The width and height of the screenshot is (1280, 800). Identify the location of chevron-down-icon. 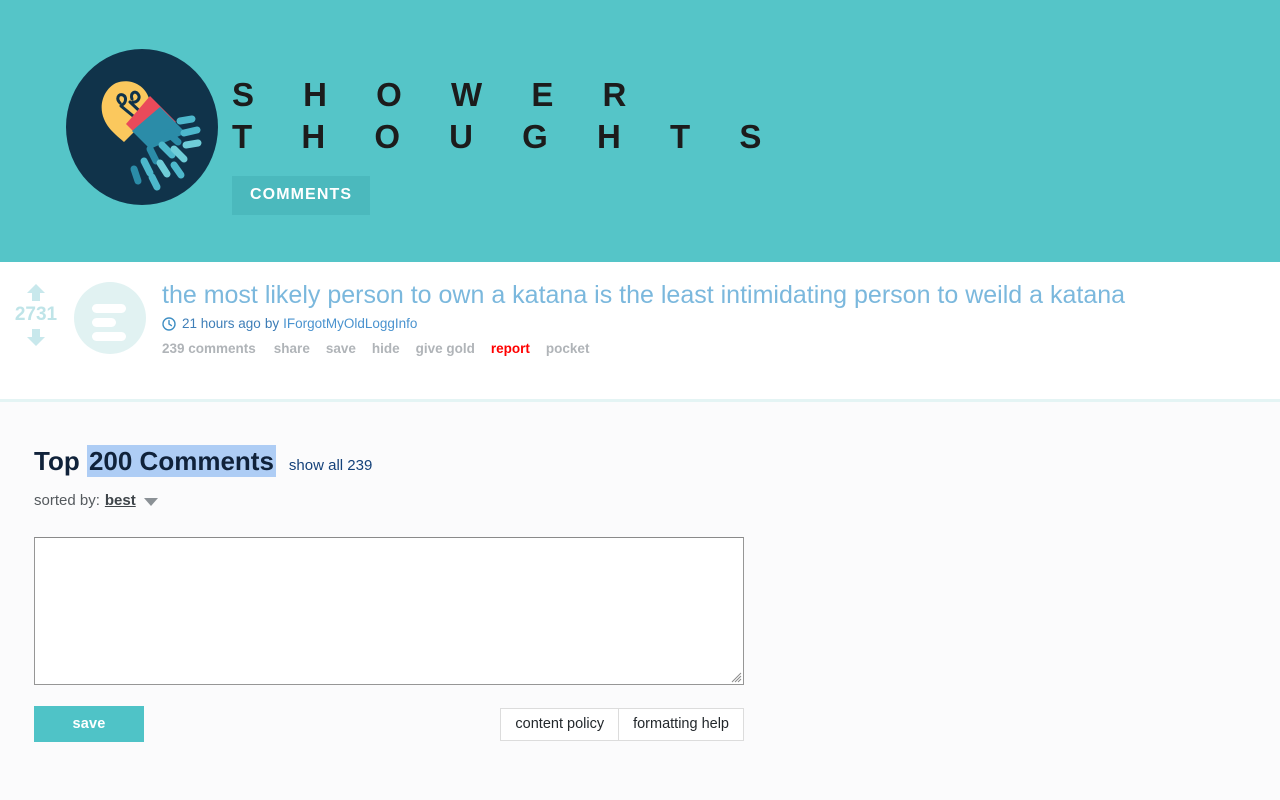
(150, 501).